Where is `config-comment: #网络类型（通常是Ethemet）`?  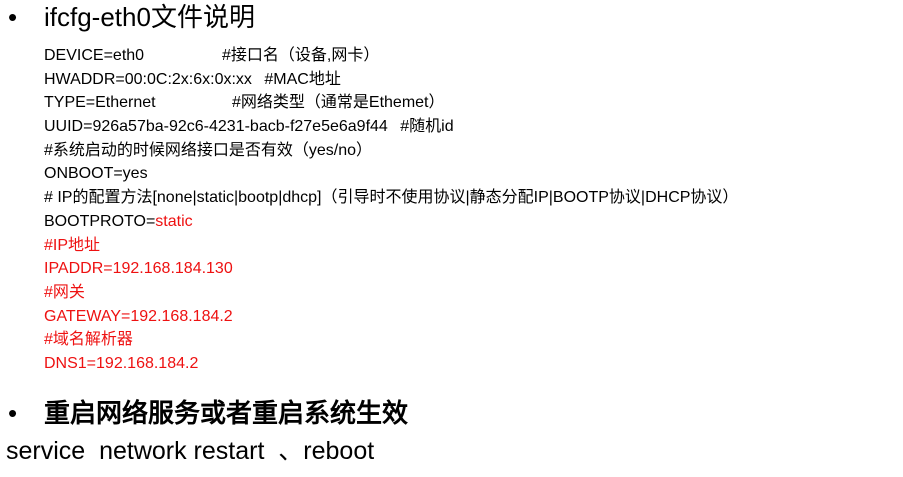
config-comment: #网络类型（通常是Ethemet） is located at coordinates (338, 103).